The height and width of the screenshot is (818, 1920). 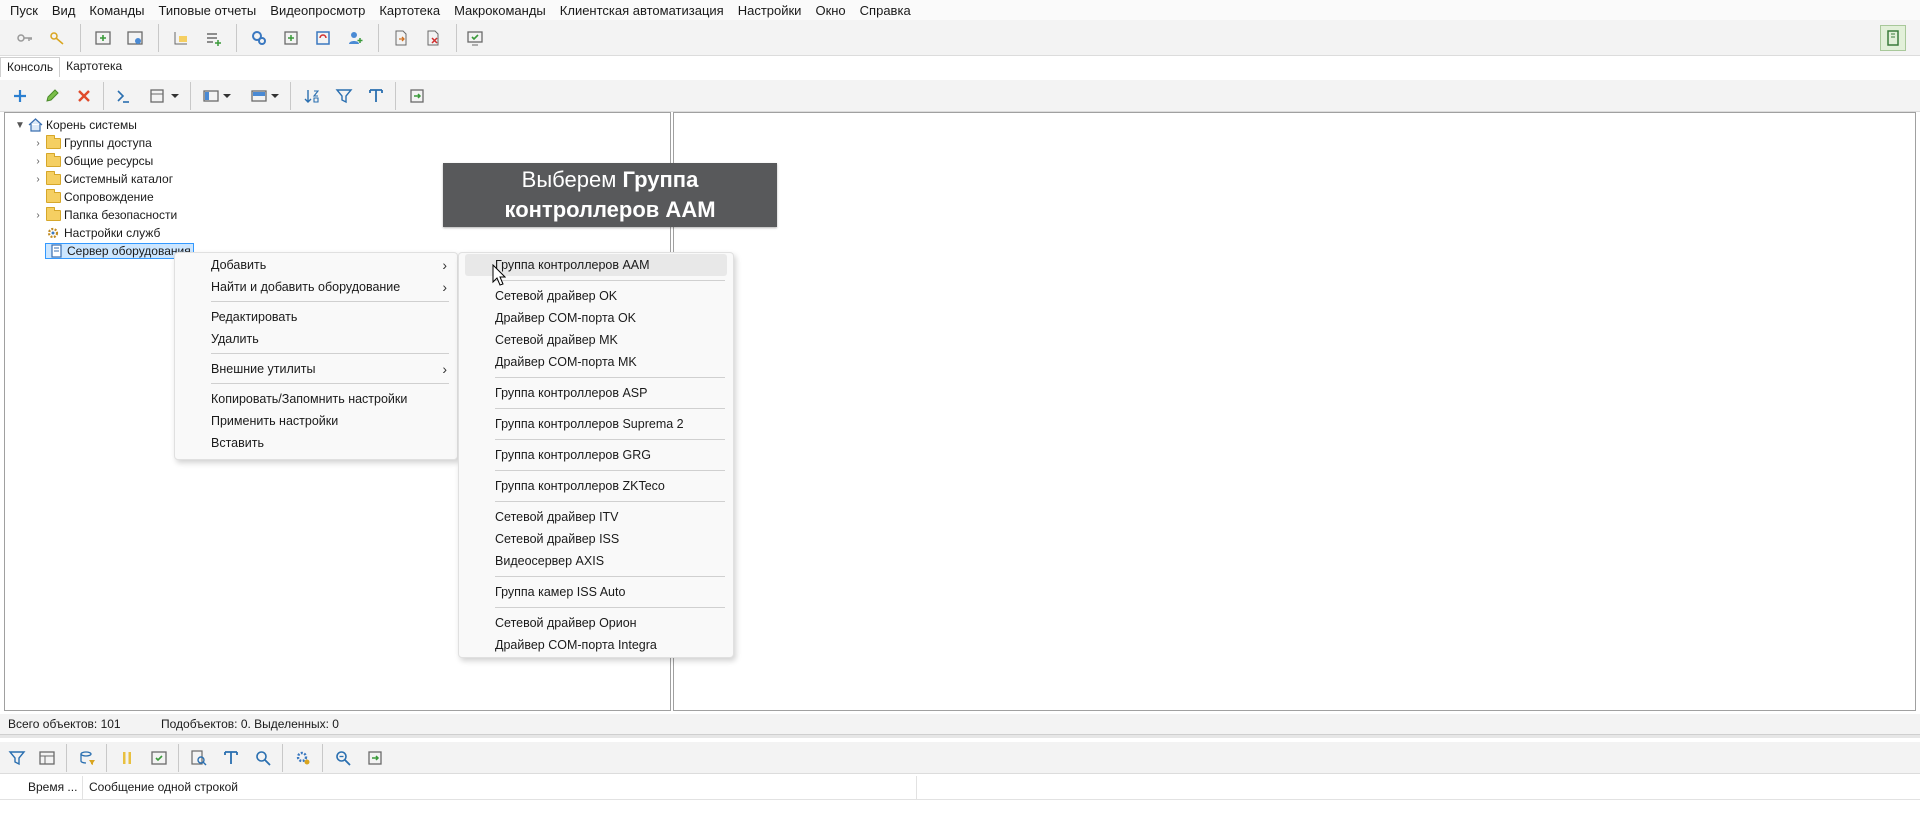 I want to click on pencil-icon, so click(x=52, y=96).